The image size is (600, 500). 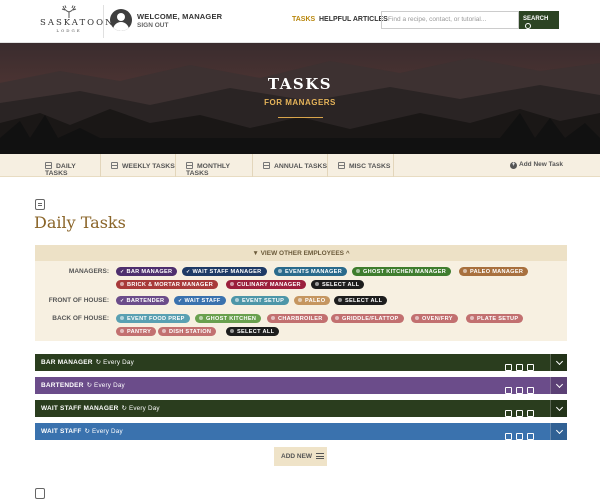 What do you see at coordinates (301, 385) in the screenshot?
I see `task-group-bartender: BARTENDER ↻ Every Day` at bounding box center [301, 385].